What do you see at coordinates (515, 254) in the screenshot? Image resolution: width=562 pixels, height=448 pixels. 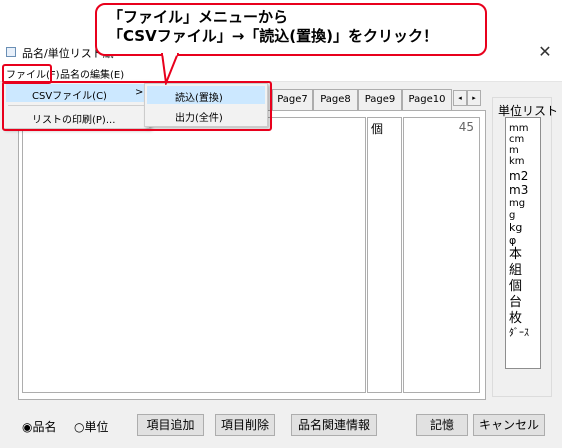 I see `unit-item: 本` at bounding box center [515, 254].